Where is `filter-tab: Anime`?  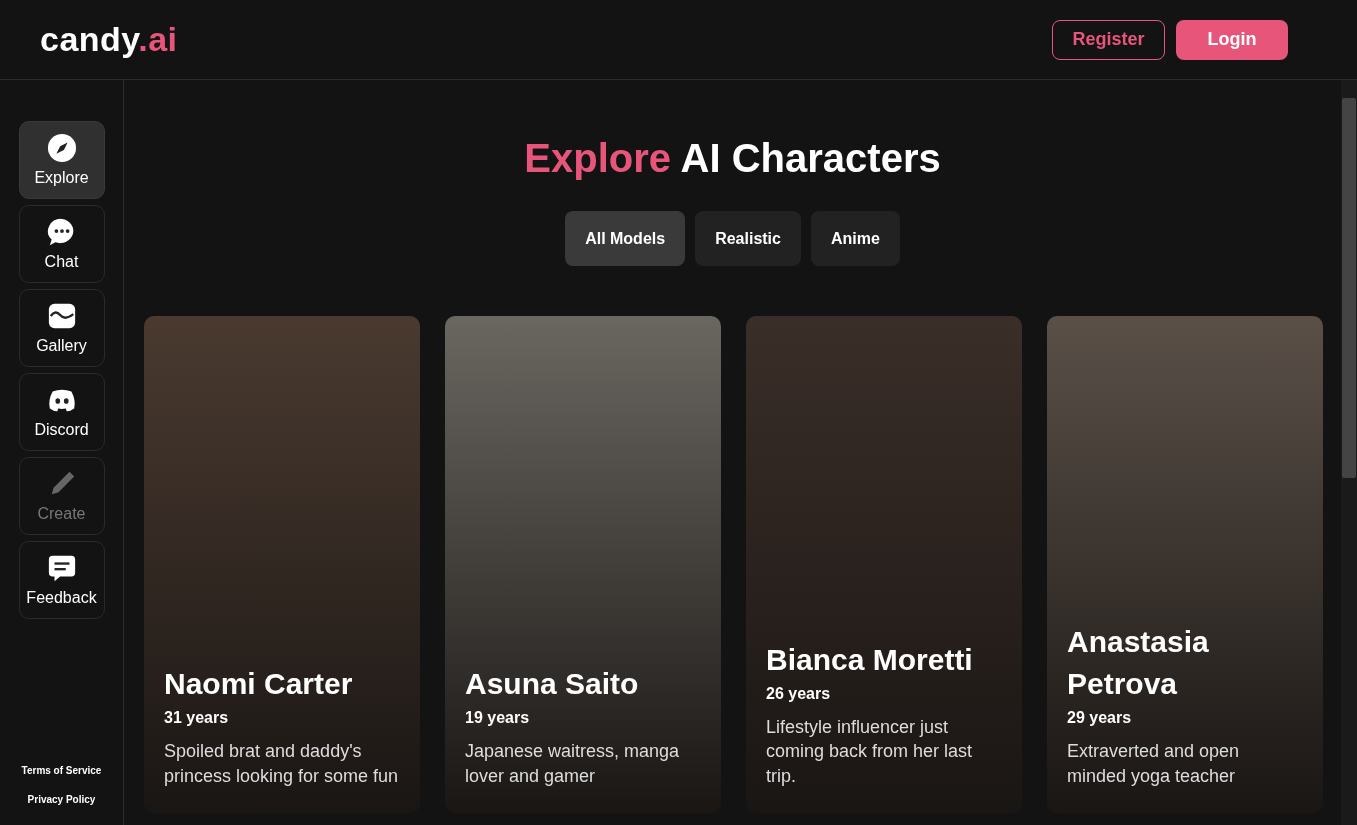
filter-tab: Anime is located at coordinates (855, 238).